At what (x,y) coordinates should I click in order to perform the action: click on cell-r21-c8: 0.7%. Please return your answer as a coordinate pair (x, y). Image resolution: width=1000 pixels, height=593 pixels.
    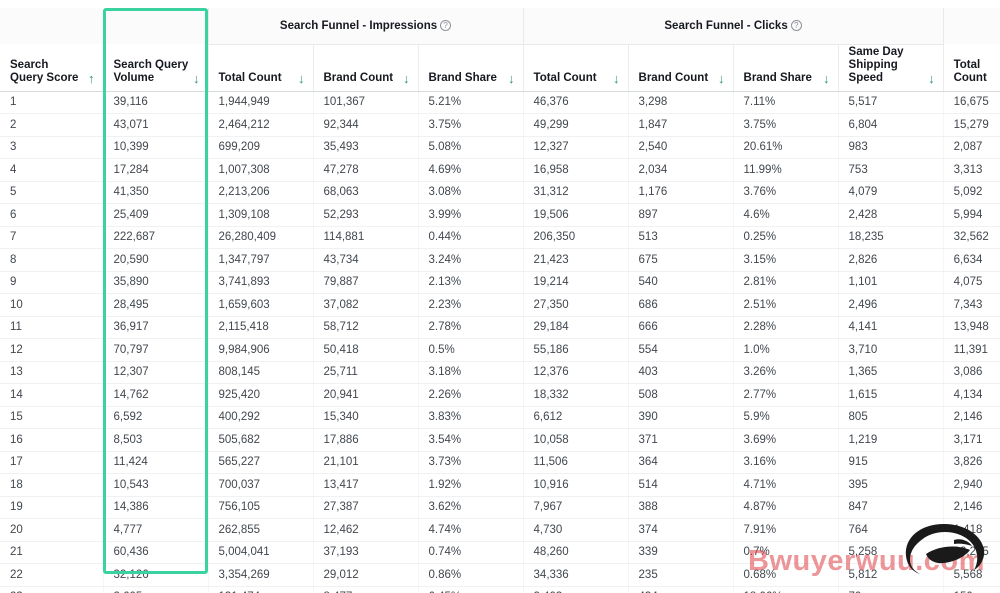
    Looking at the image, I should click on (786, 552).